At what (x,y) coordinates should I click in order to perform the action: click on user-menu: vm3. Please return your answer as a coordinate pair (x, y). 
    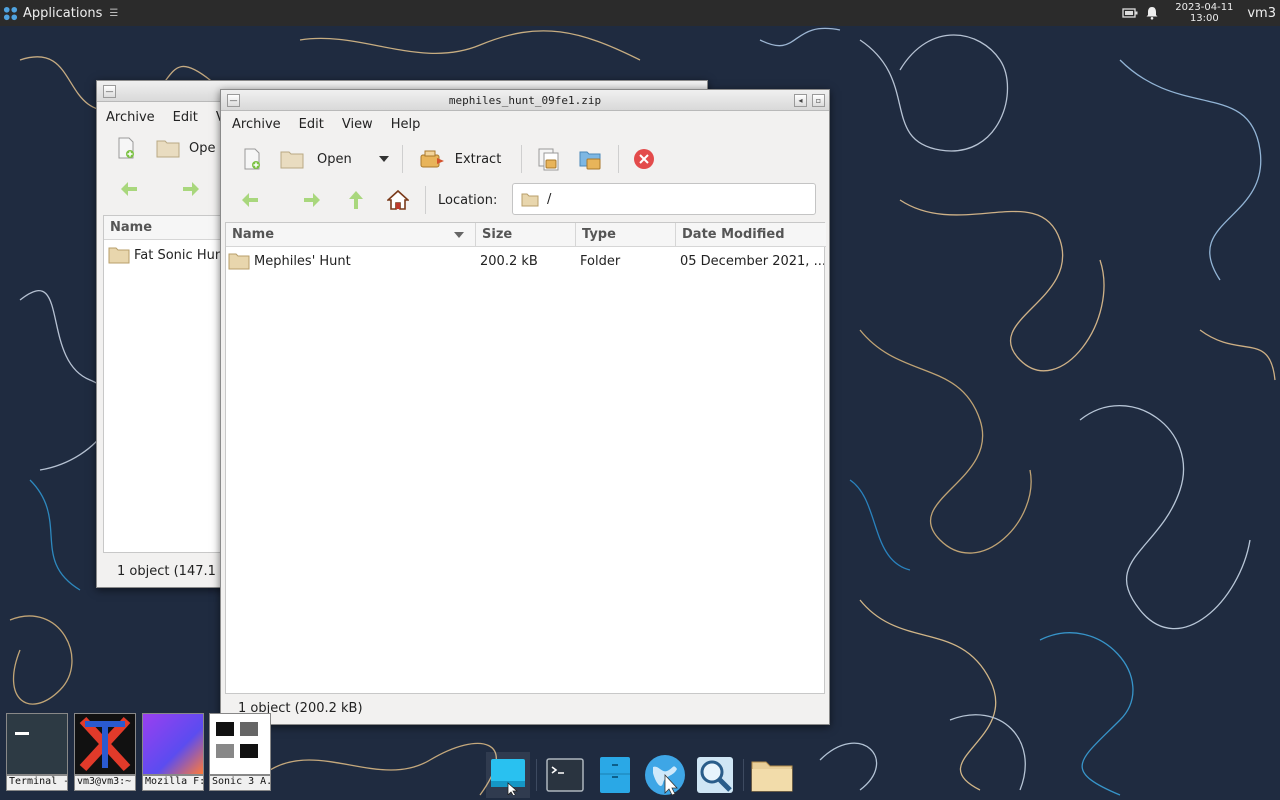
    Looking at the image, I should click on (1259, 13).